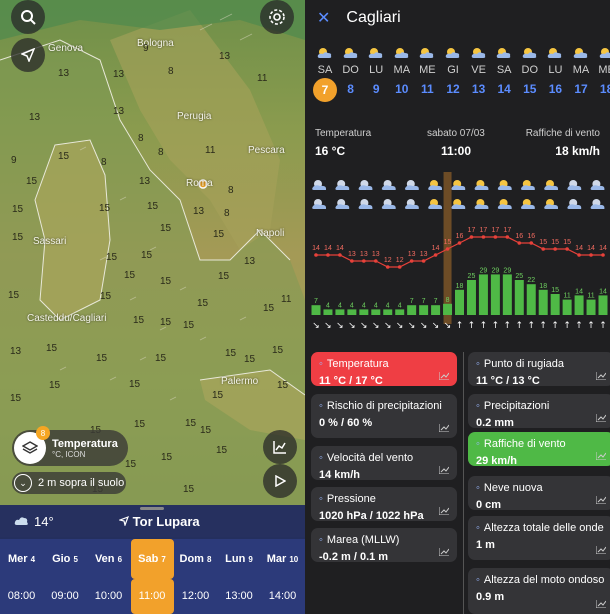  I want to click on height-selector: ⌄ 2 m sopra il suolo, so click(69, 483).